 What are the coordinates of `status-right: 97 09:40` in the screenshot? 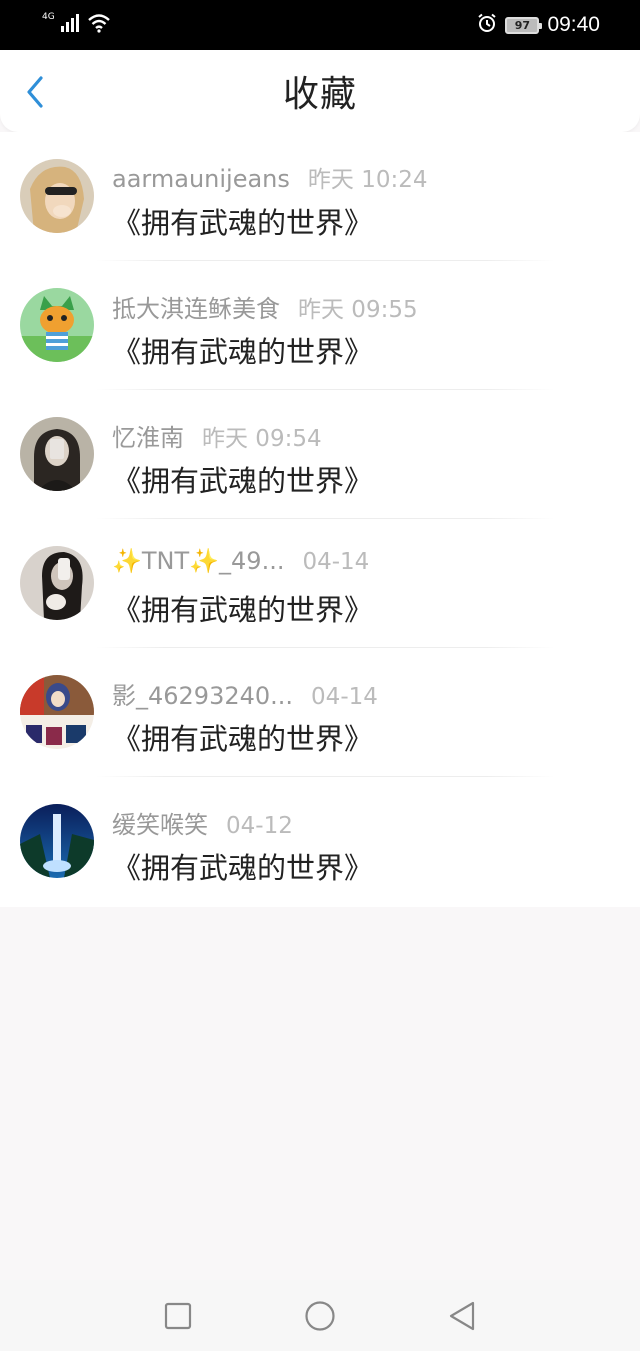 It's located at (538, 25).